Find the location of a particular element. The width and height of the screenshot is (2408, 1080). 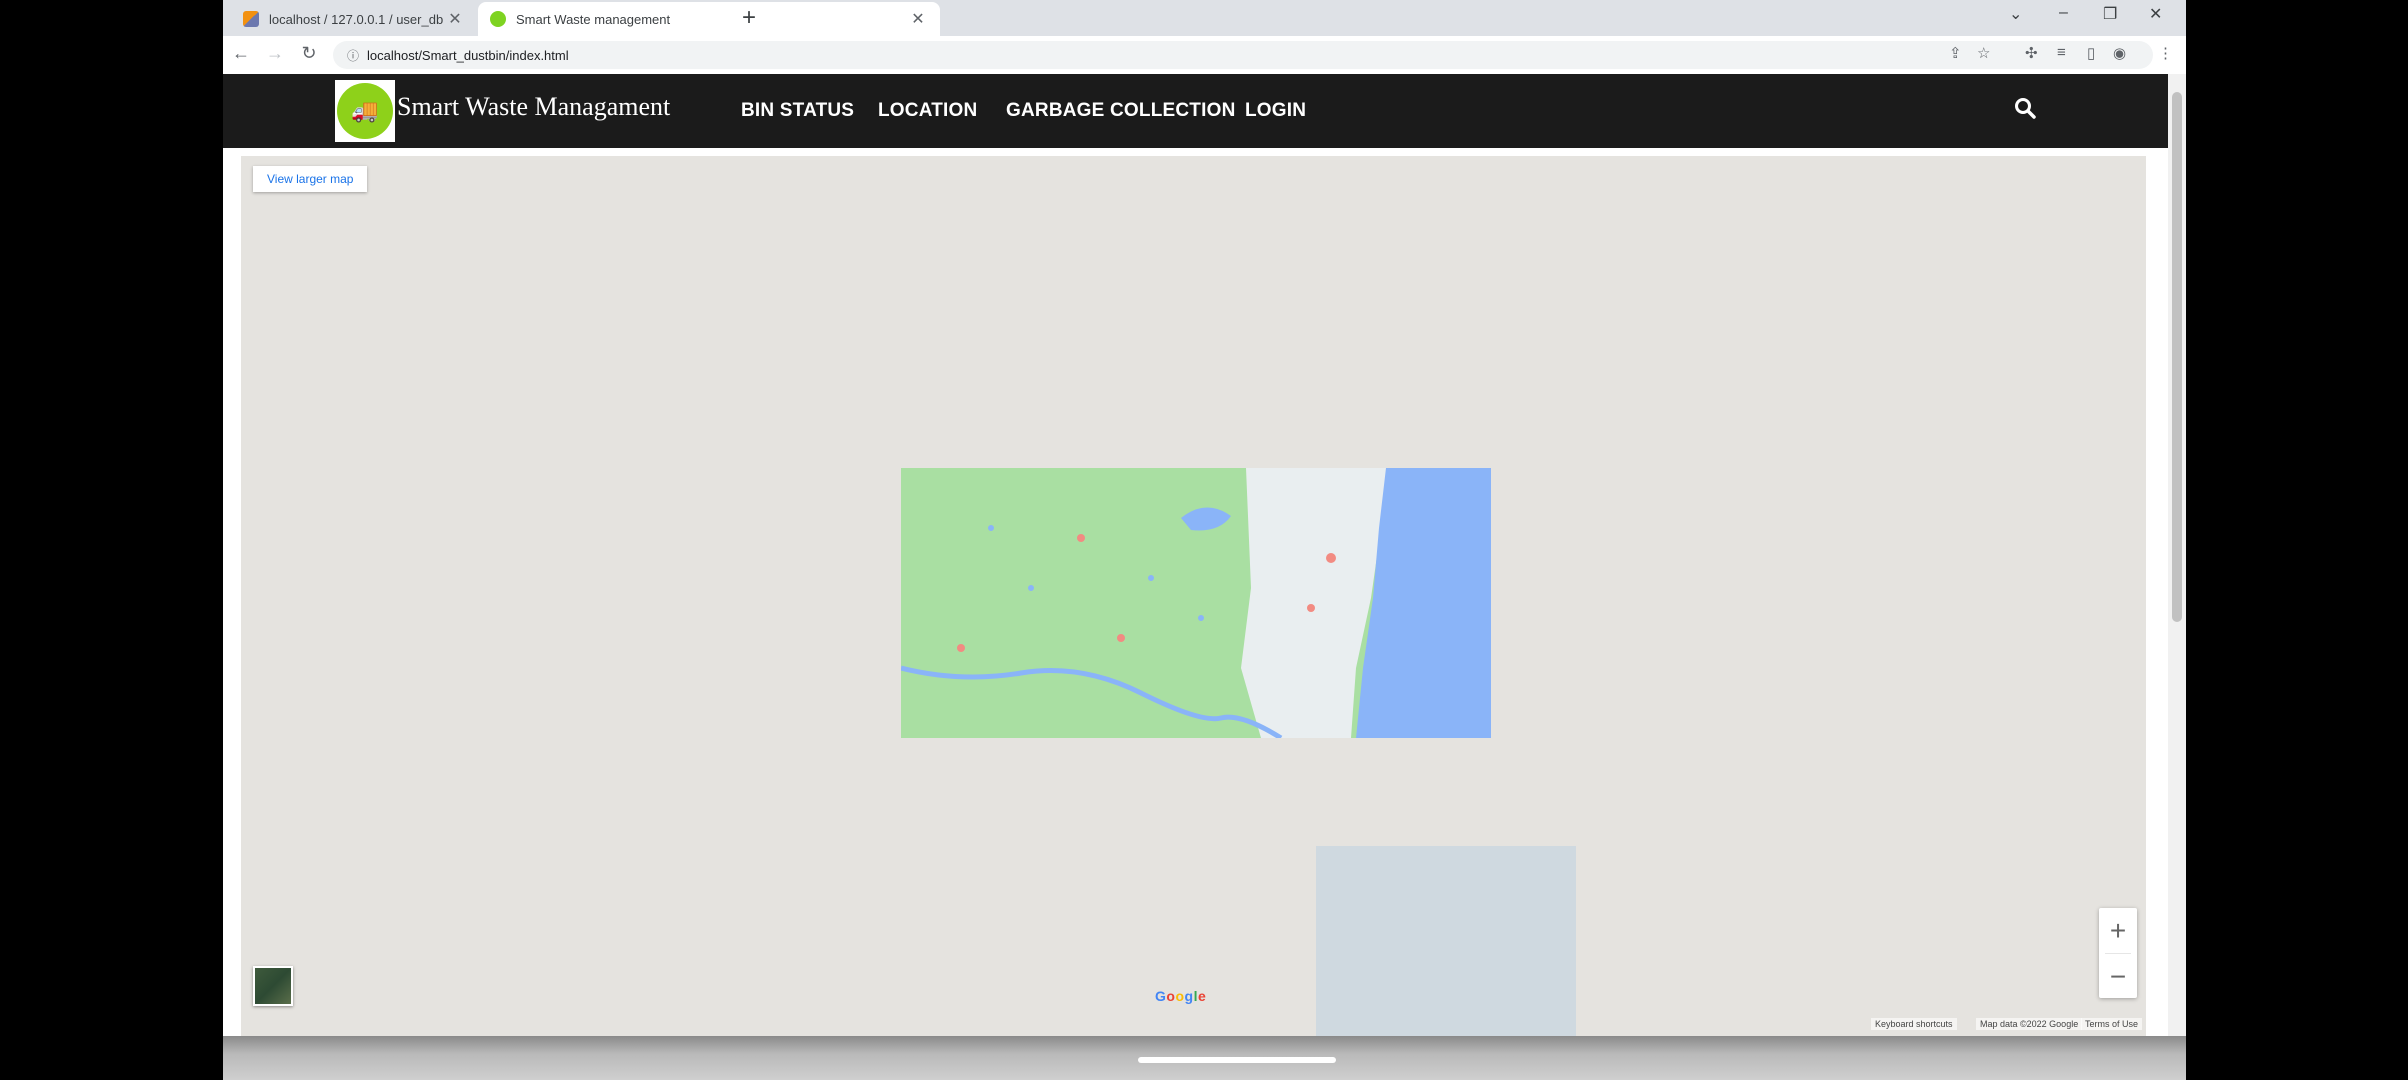

phpmyadmin-favicon-icon is located at coordinates (251, 19).